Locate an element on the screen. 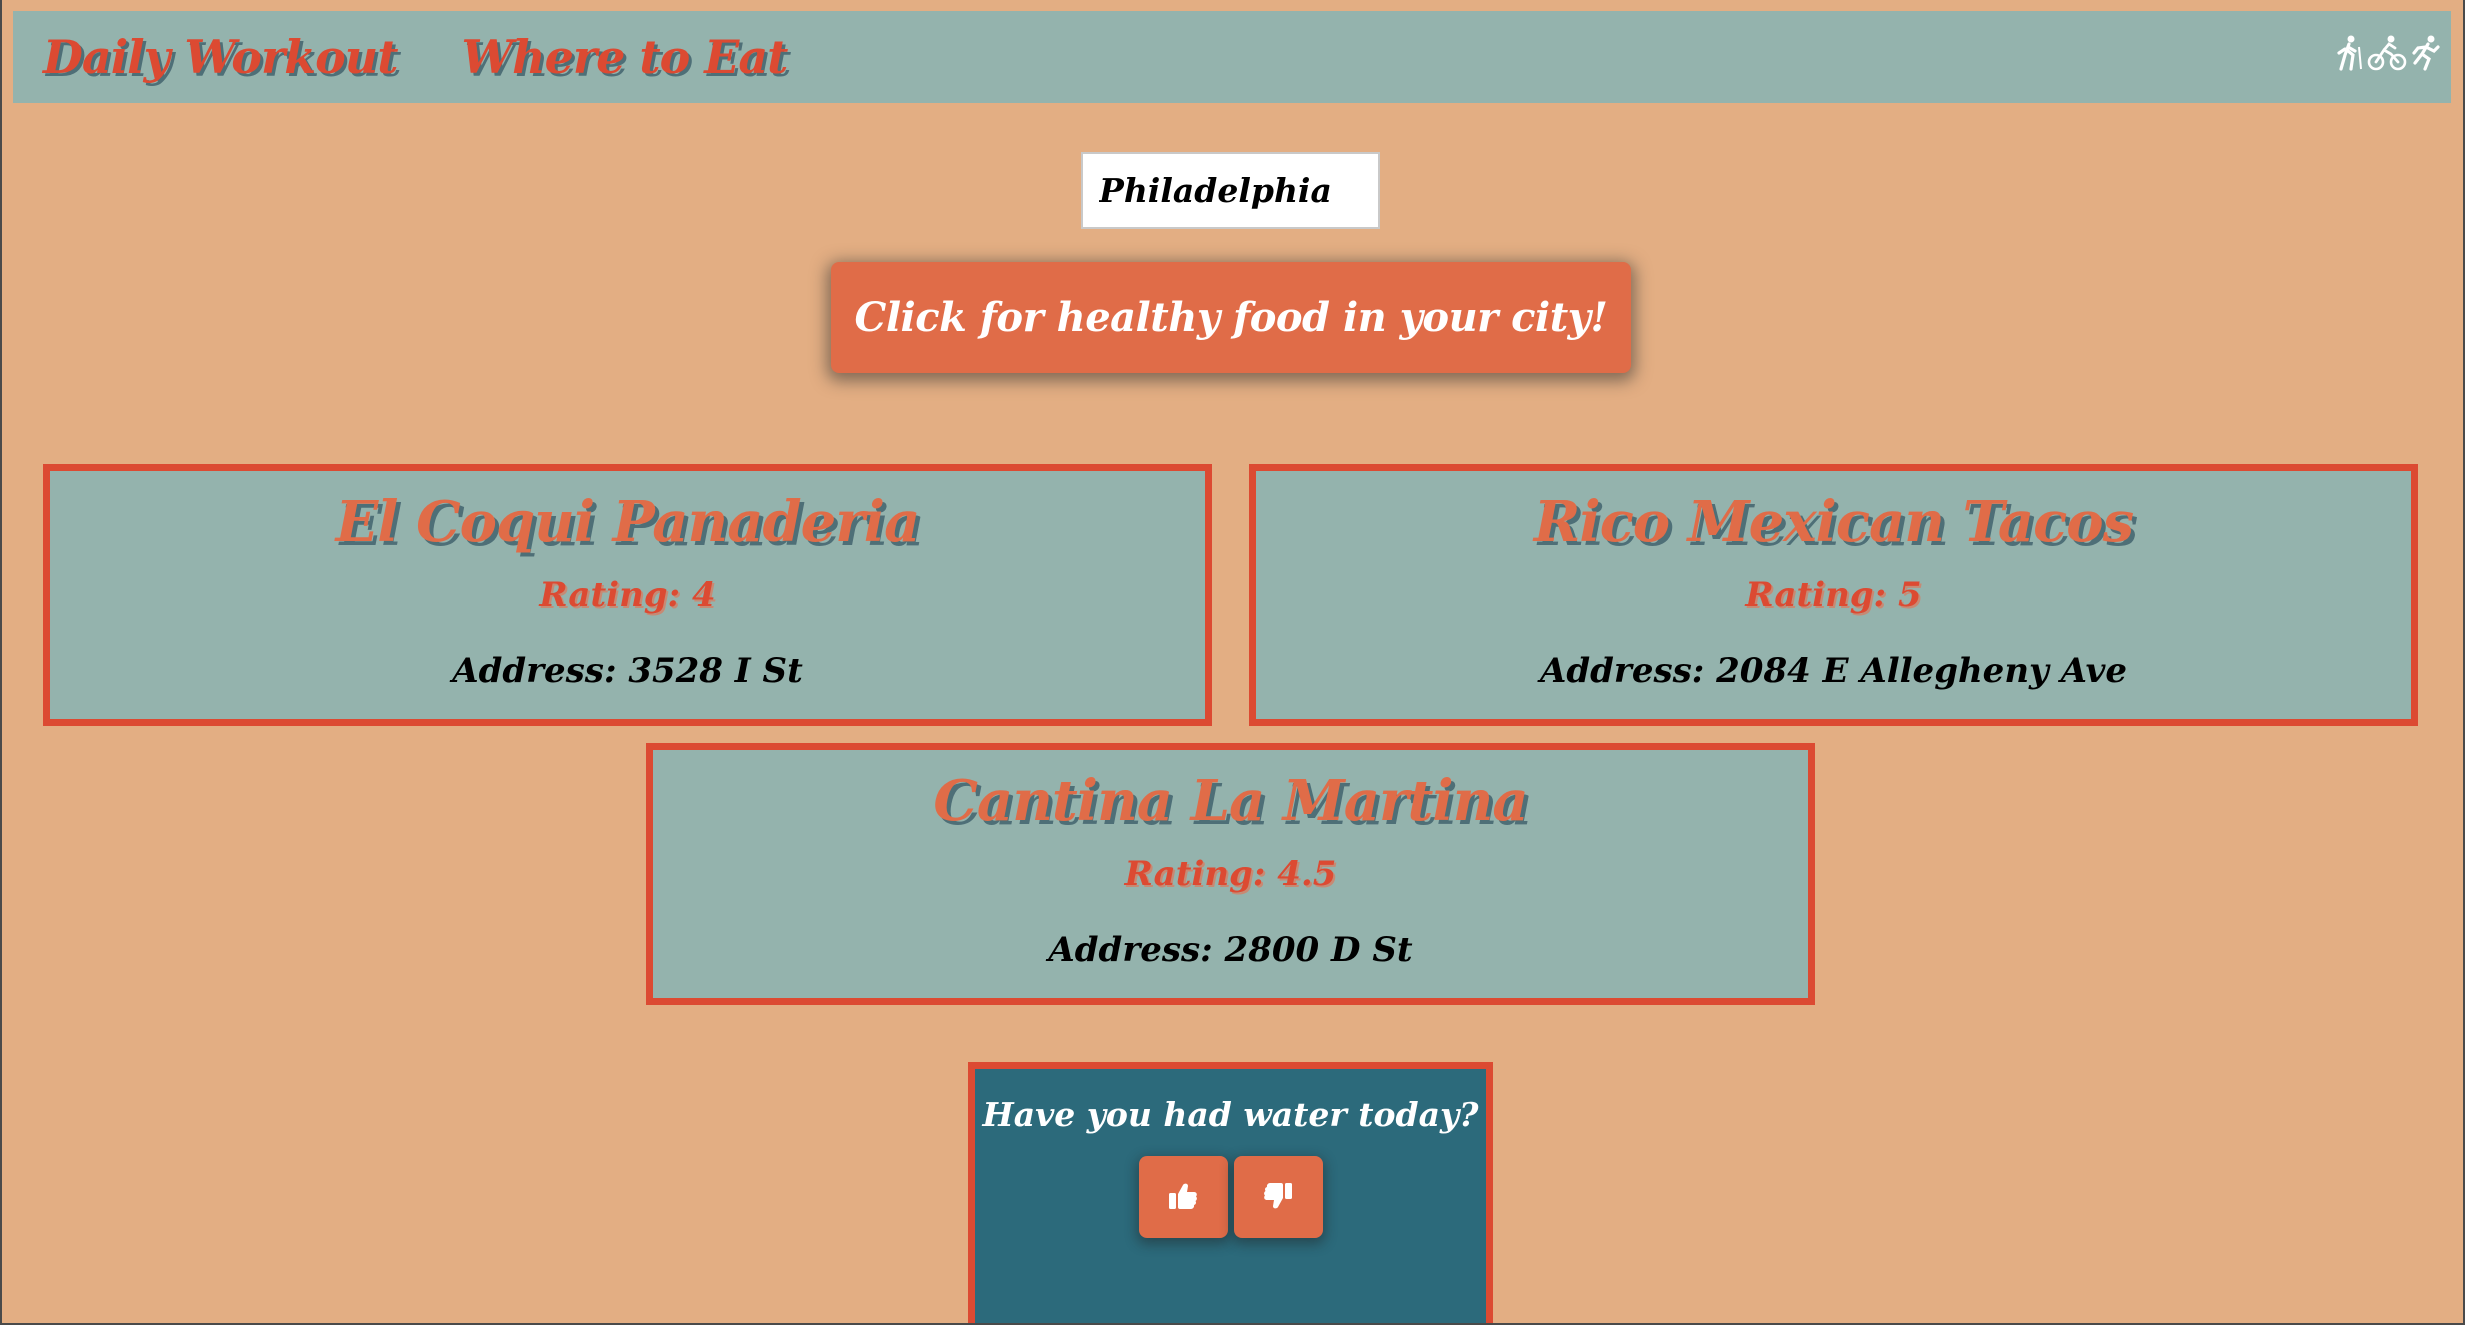  restaurant-rating: Rating: 5 is located at coordinates (1833, 595).